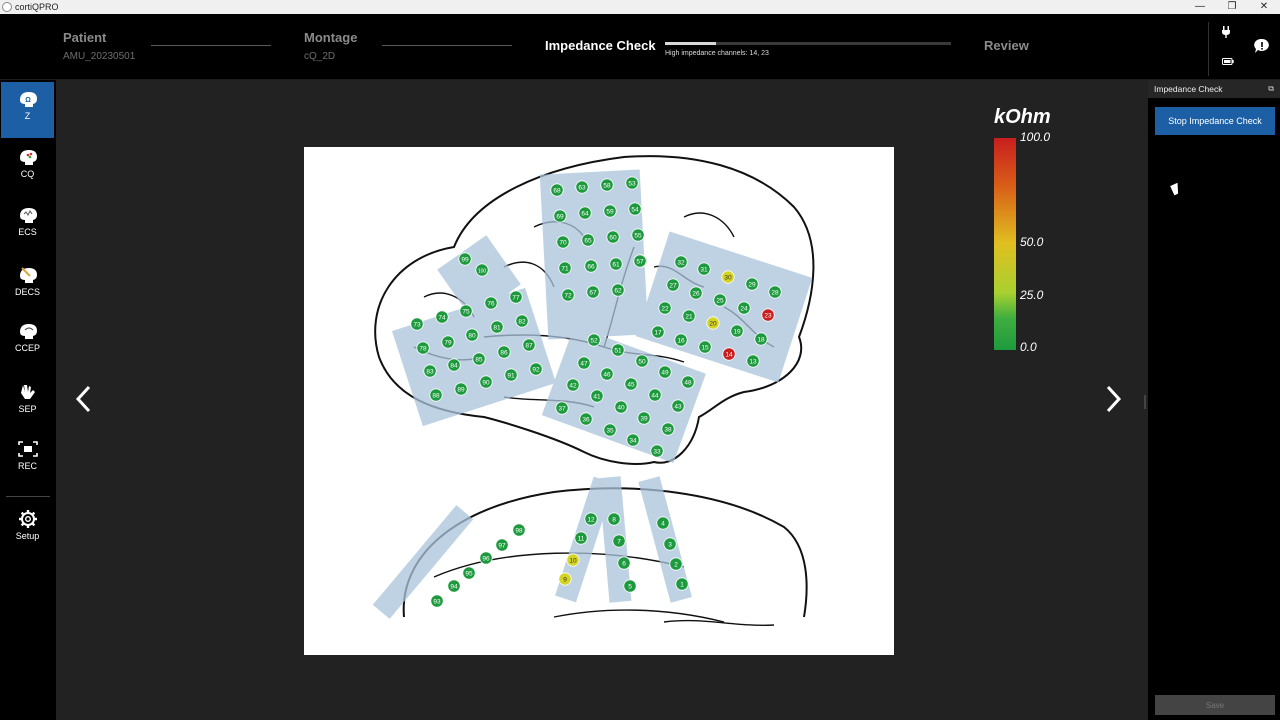 This screenshot has height=720, width=1280. Describe the element at coordinates (670, 544) in the screenshot. I see `electrode-3: 3` at that location.